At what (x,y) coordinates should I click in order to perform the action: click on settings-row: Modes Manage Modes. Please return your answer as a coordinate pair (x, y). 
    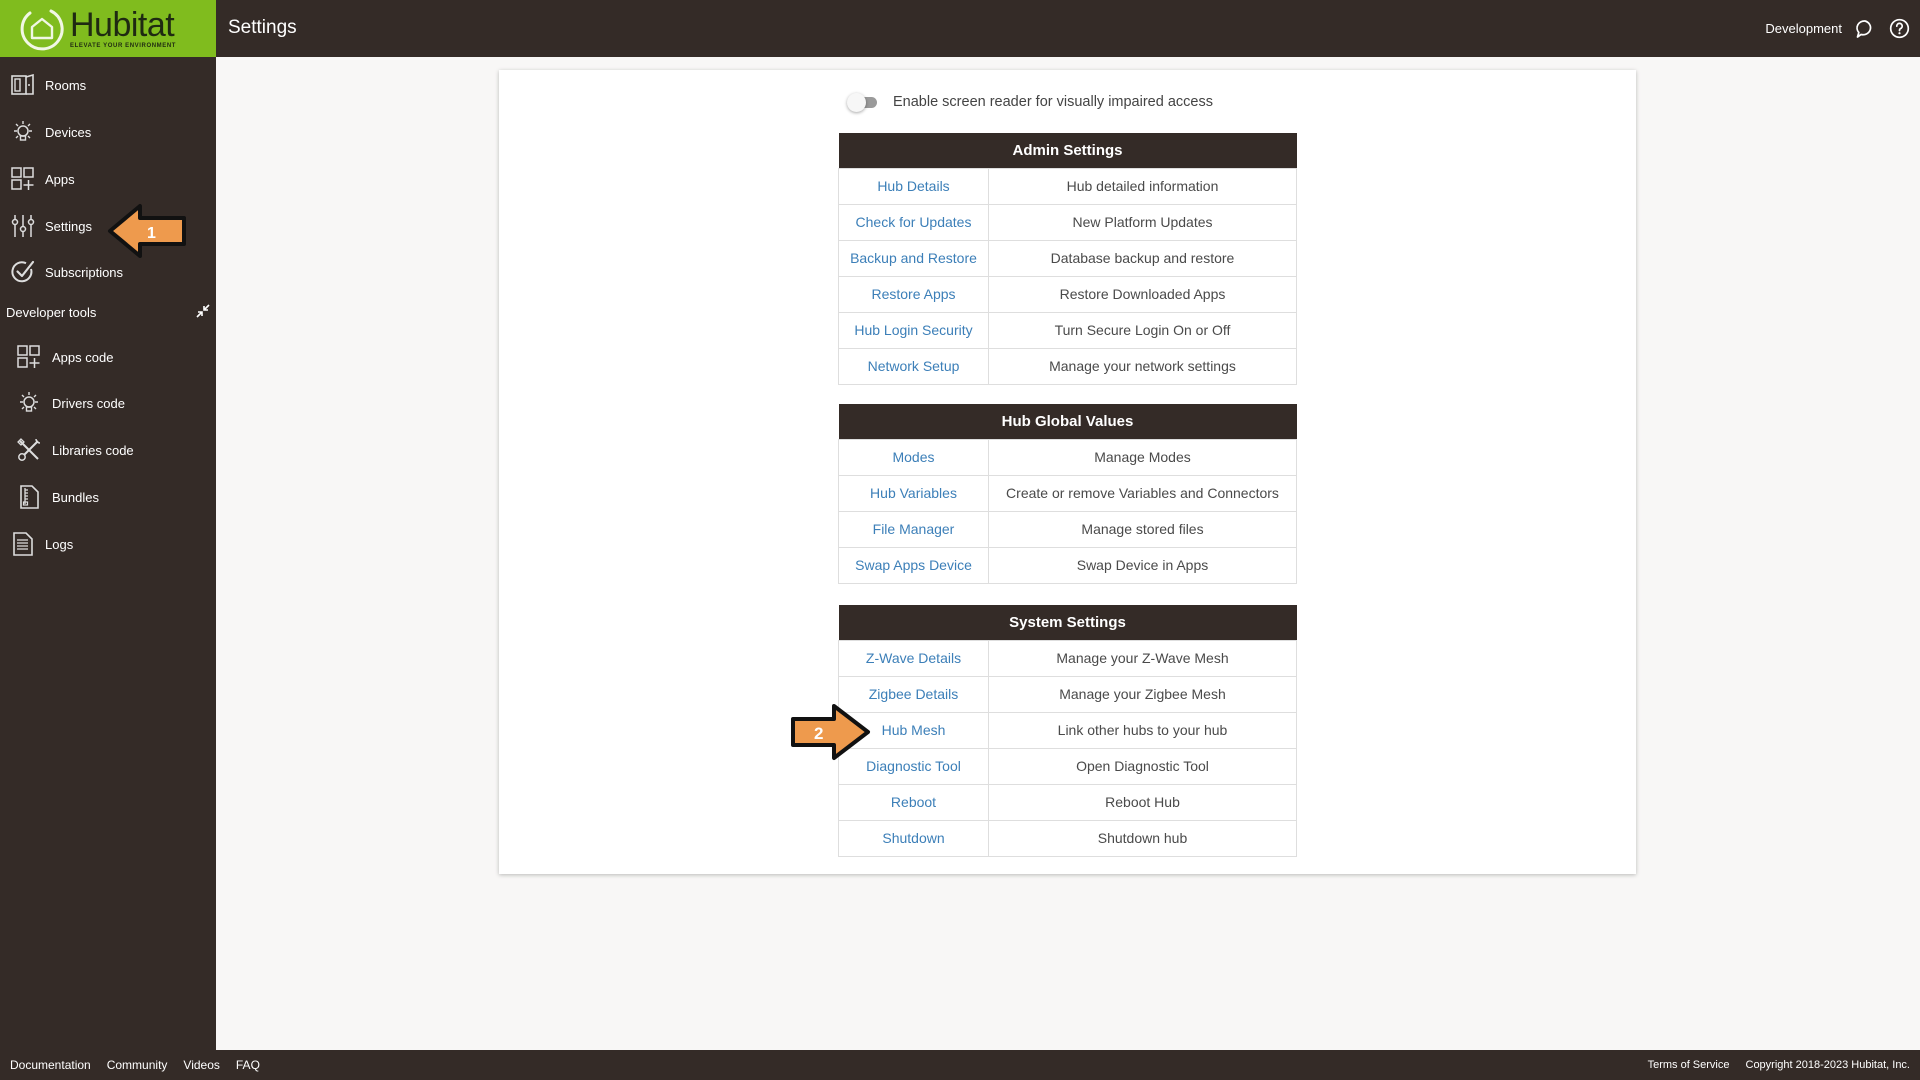
    Looking at the image, I should click on (1067, 457).